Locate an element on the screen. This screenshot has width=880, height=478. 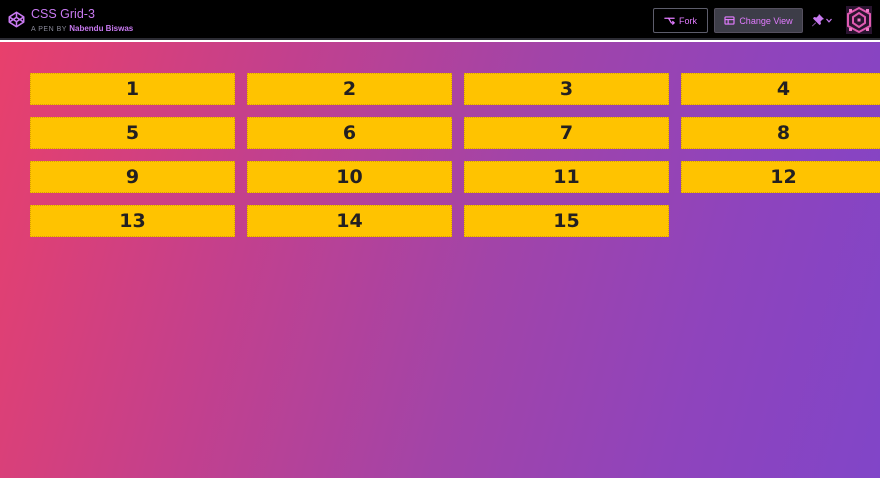
grid-item: 12 is located at coordinates (780, 177).